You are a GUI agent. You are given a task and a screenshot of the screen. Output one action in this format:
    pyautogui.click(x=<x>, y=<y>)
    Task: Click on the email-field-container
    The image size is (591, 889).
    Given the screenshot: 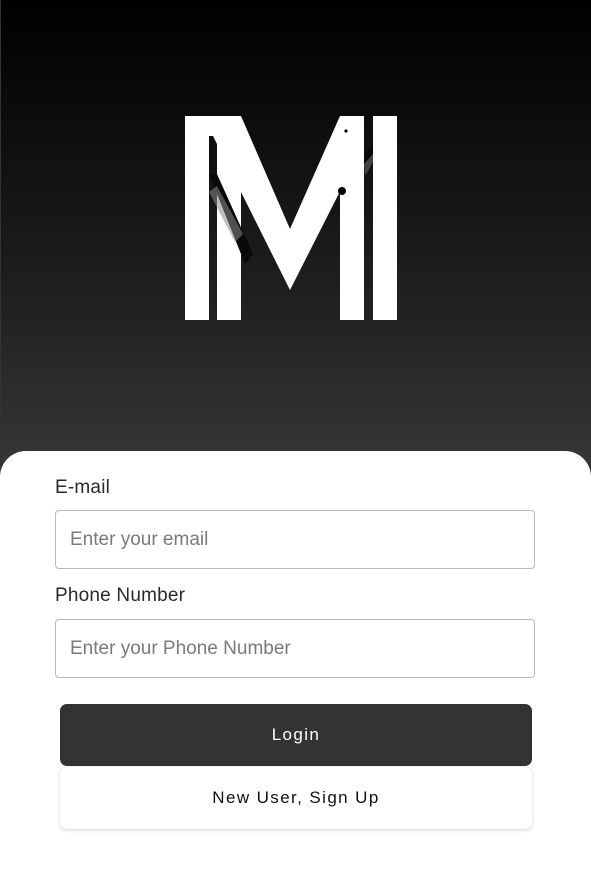 What is the action you would take?
    pyautogui.click(x=295, y=539)
    